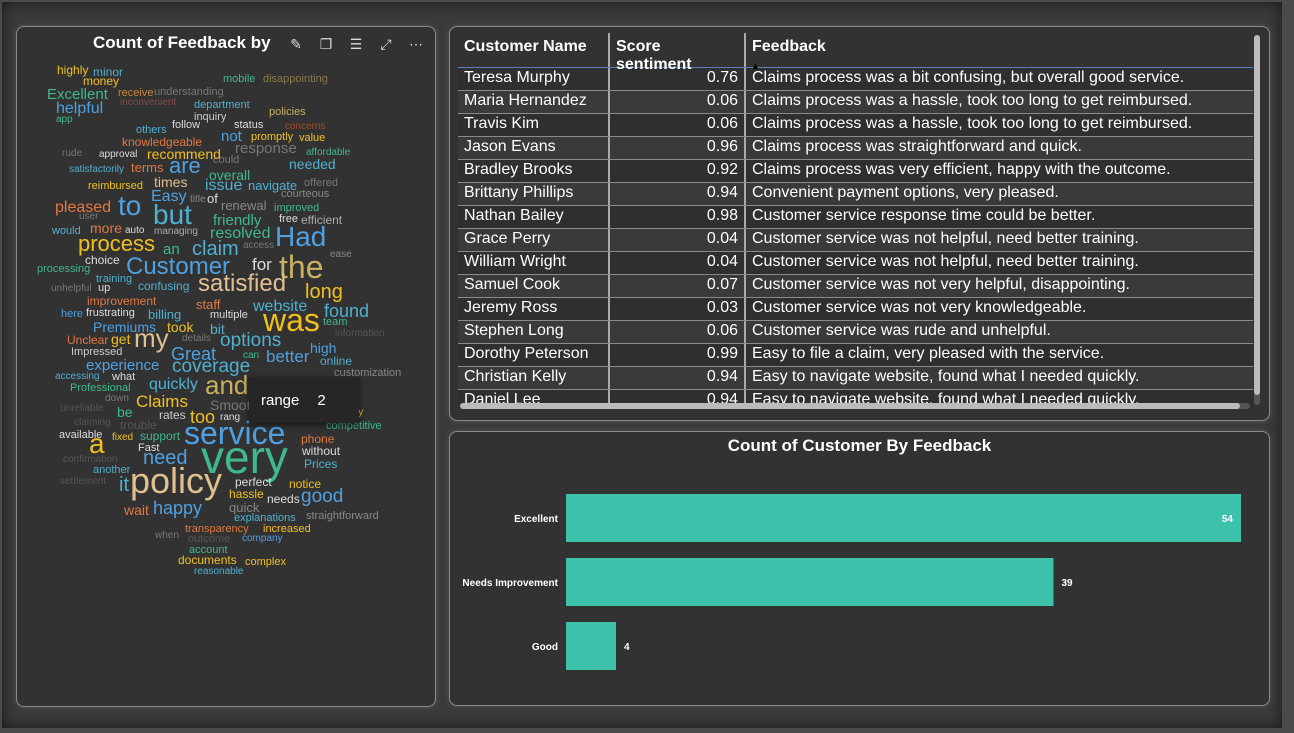  I want to click on cloud-word: courteous, so click(305, 194).